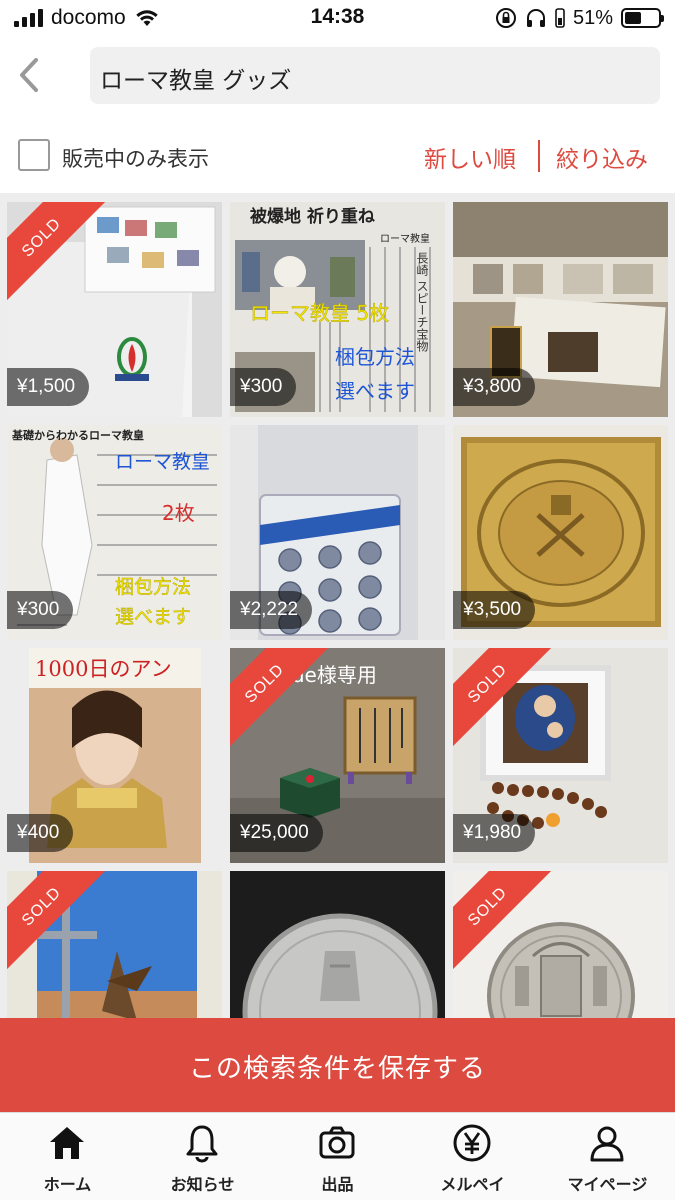 Image resolution: width=675 pixels, height=1200 pixels. What do you see at coordinates (535, 18) in the screenshot?
I see `headphones-icon` at bounding box center [535, 18].